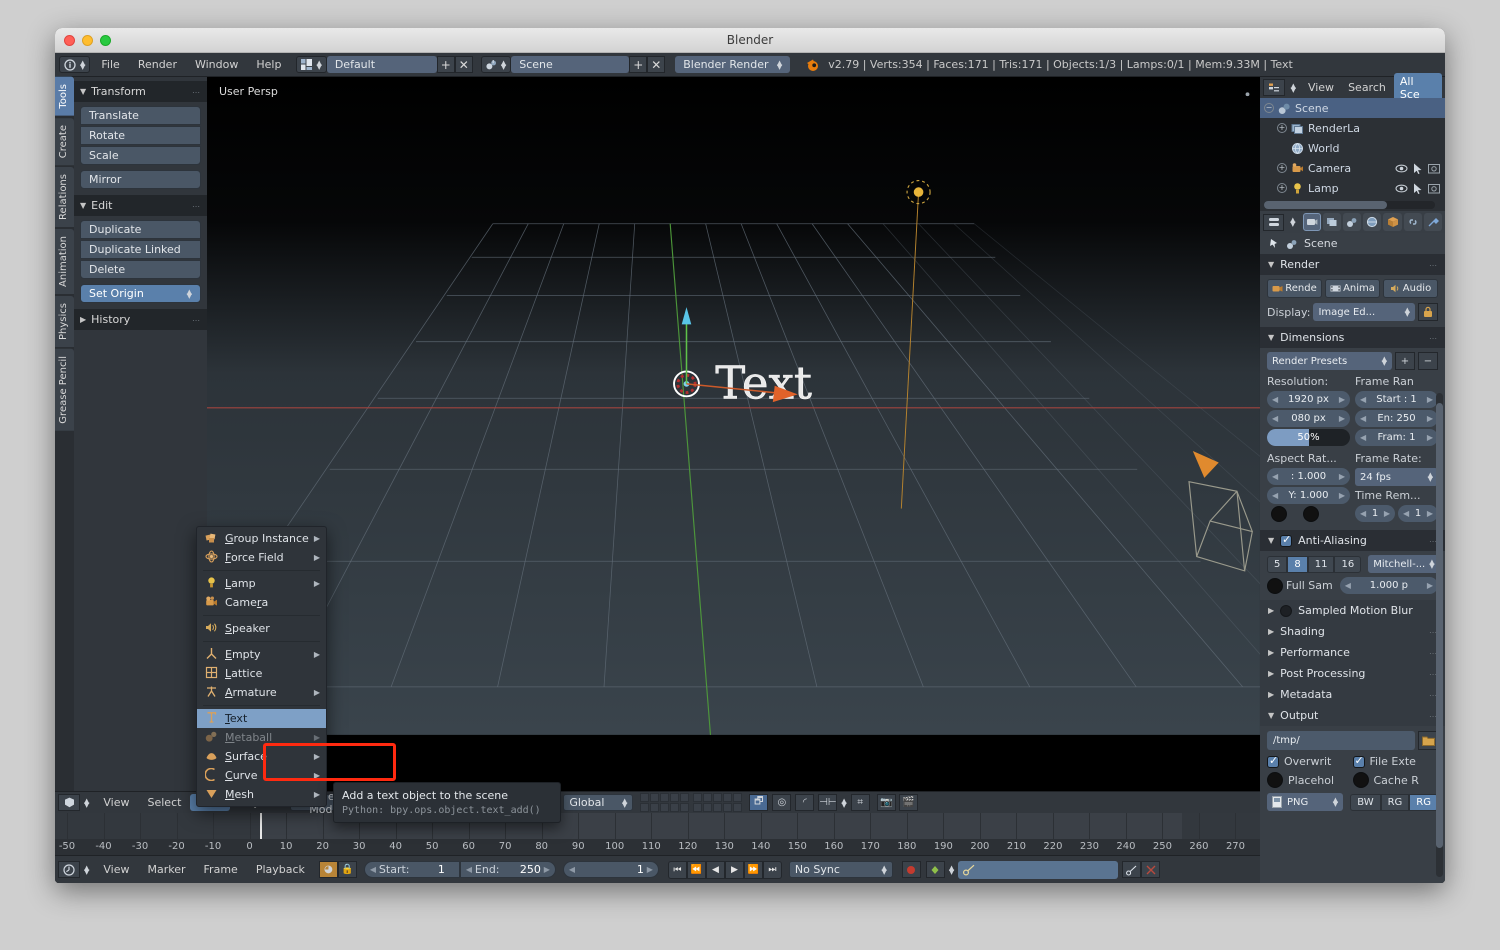 This screenshot has height=950, width=1500. What do you see at coordinates (1352, 540) in the screenshot?
I see `section-header-anti-aliasing: ▼ Anti-Aliasing ⋯` at bounding box center [1352, 540].